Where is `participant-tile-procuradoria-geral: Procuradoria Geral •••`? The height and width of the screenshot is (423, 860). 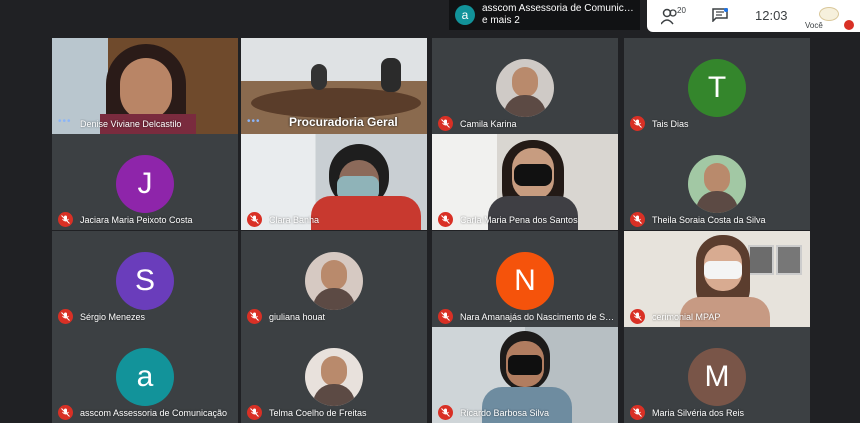 participant-tile-procuradoria-geral: Procuradoria Geral ••• is located at coordinates (334, 86).